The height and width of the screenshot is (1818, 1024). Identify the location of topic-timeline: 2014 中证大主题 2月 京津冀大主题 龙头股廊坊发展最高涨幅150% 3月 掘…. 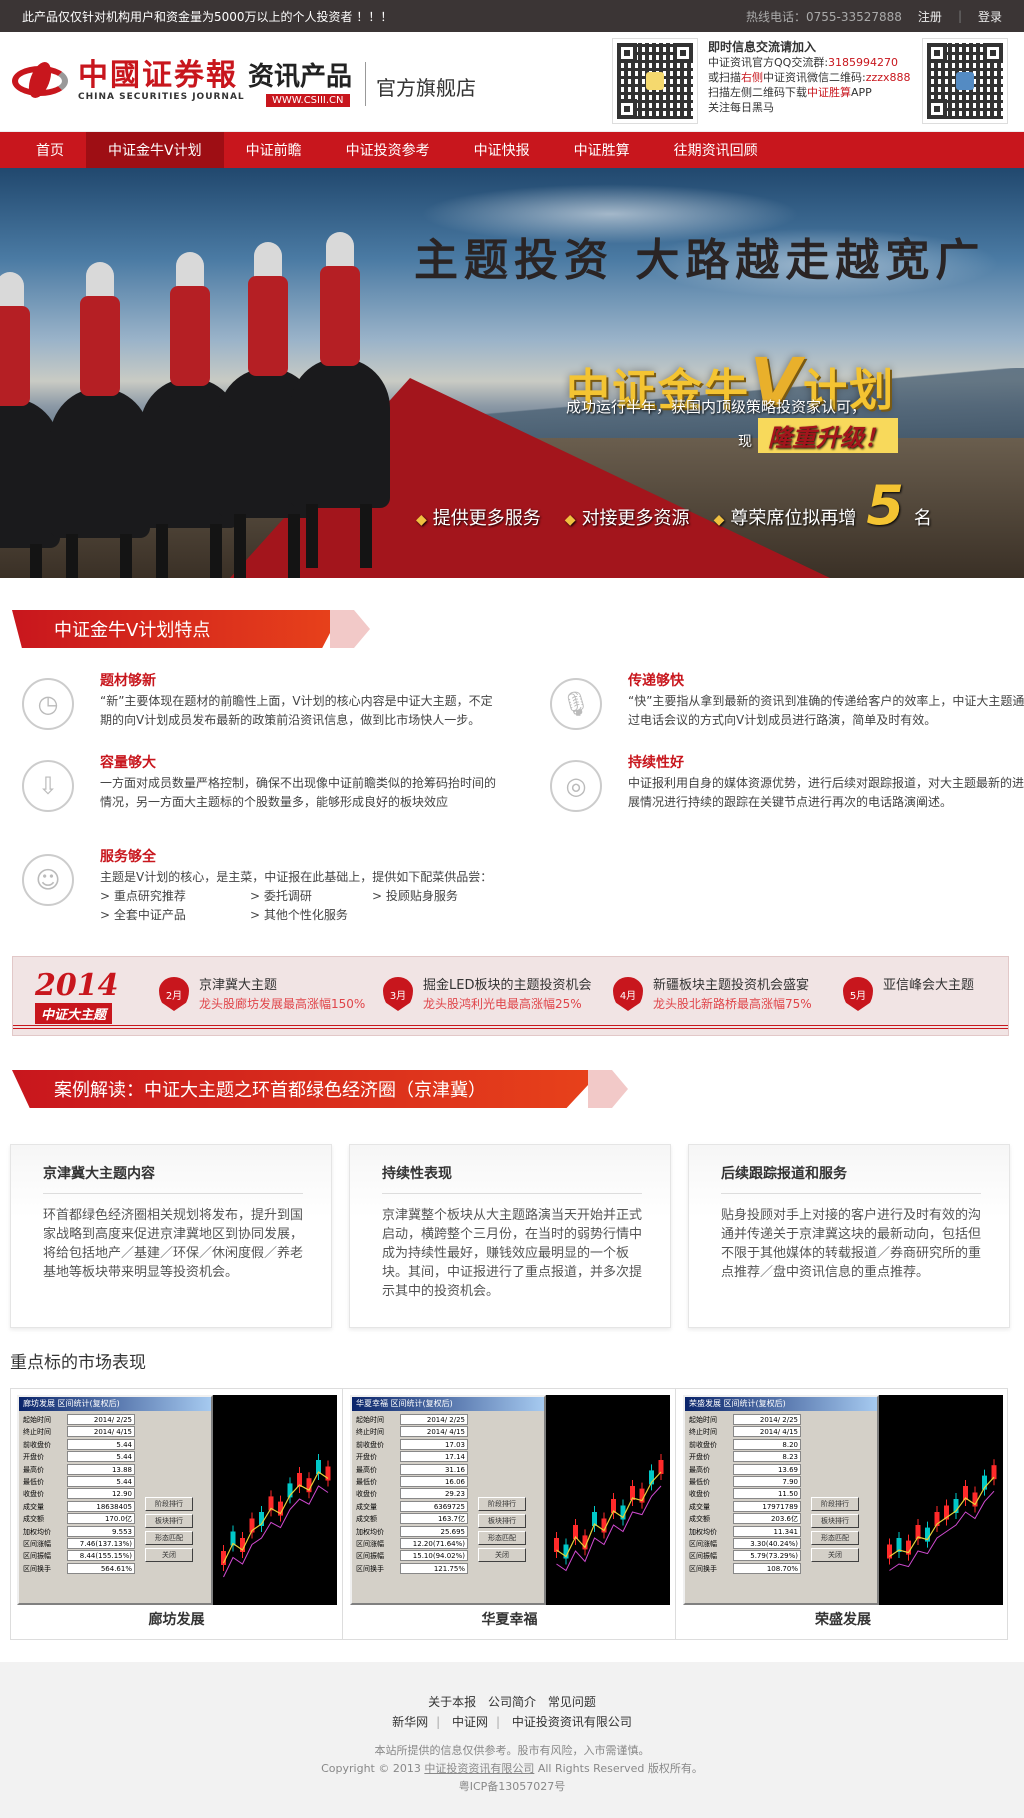
(510, 996).